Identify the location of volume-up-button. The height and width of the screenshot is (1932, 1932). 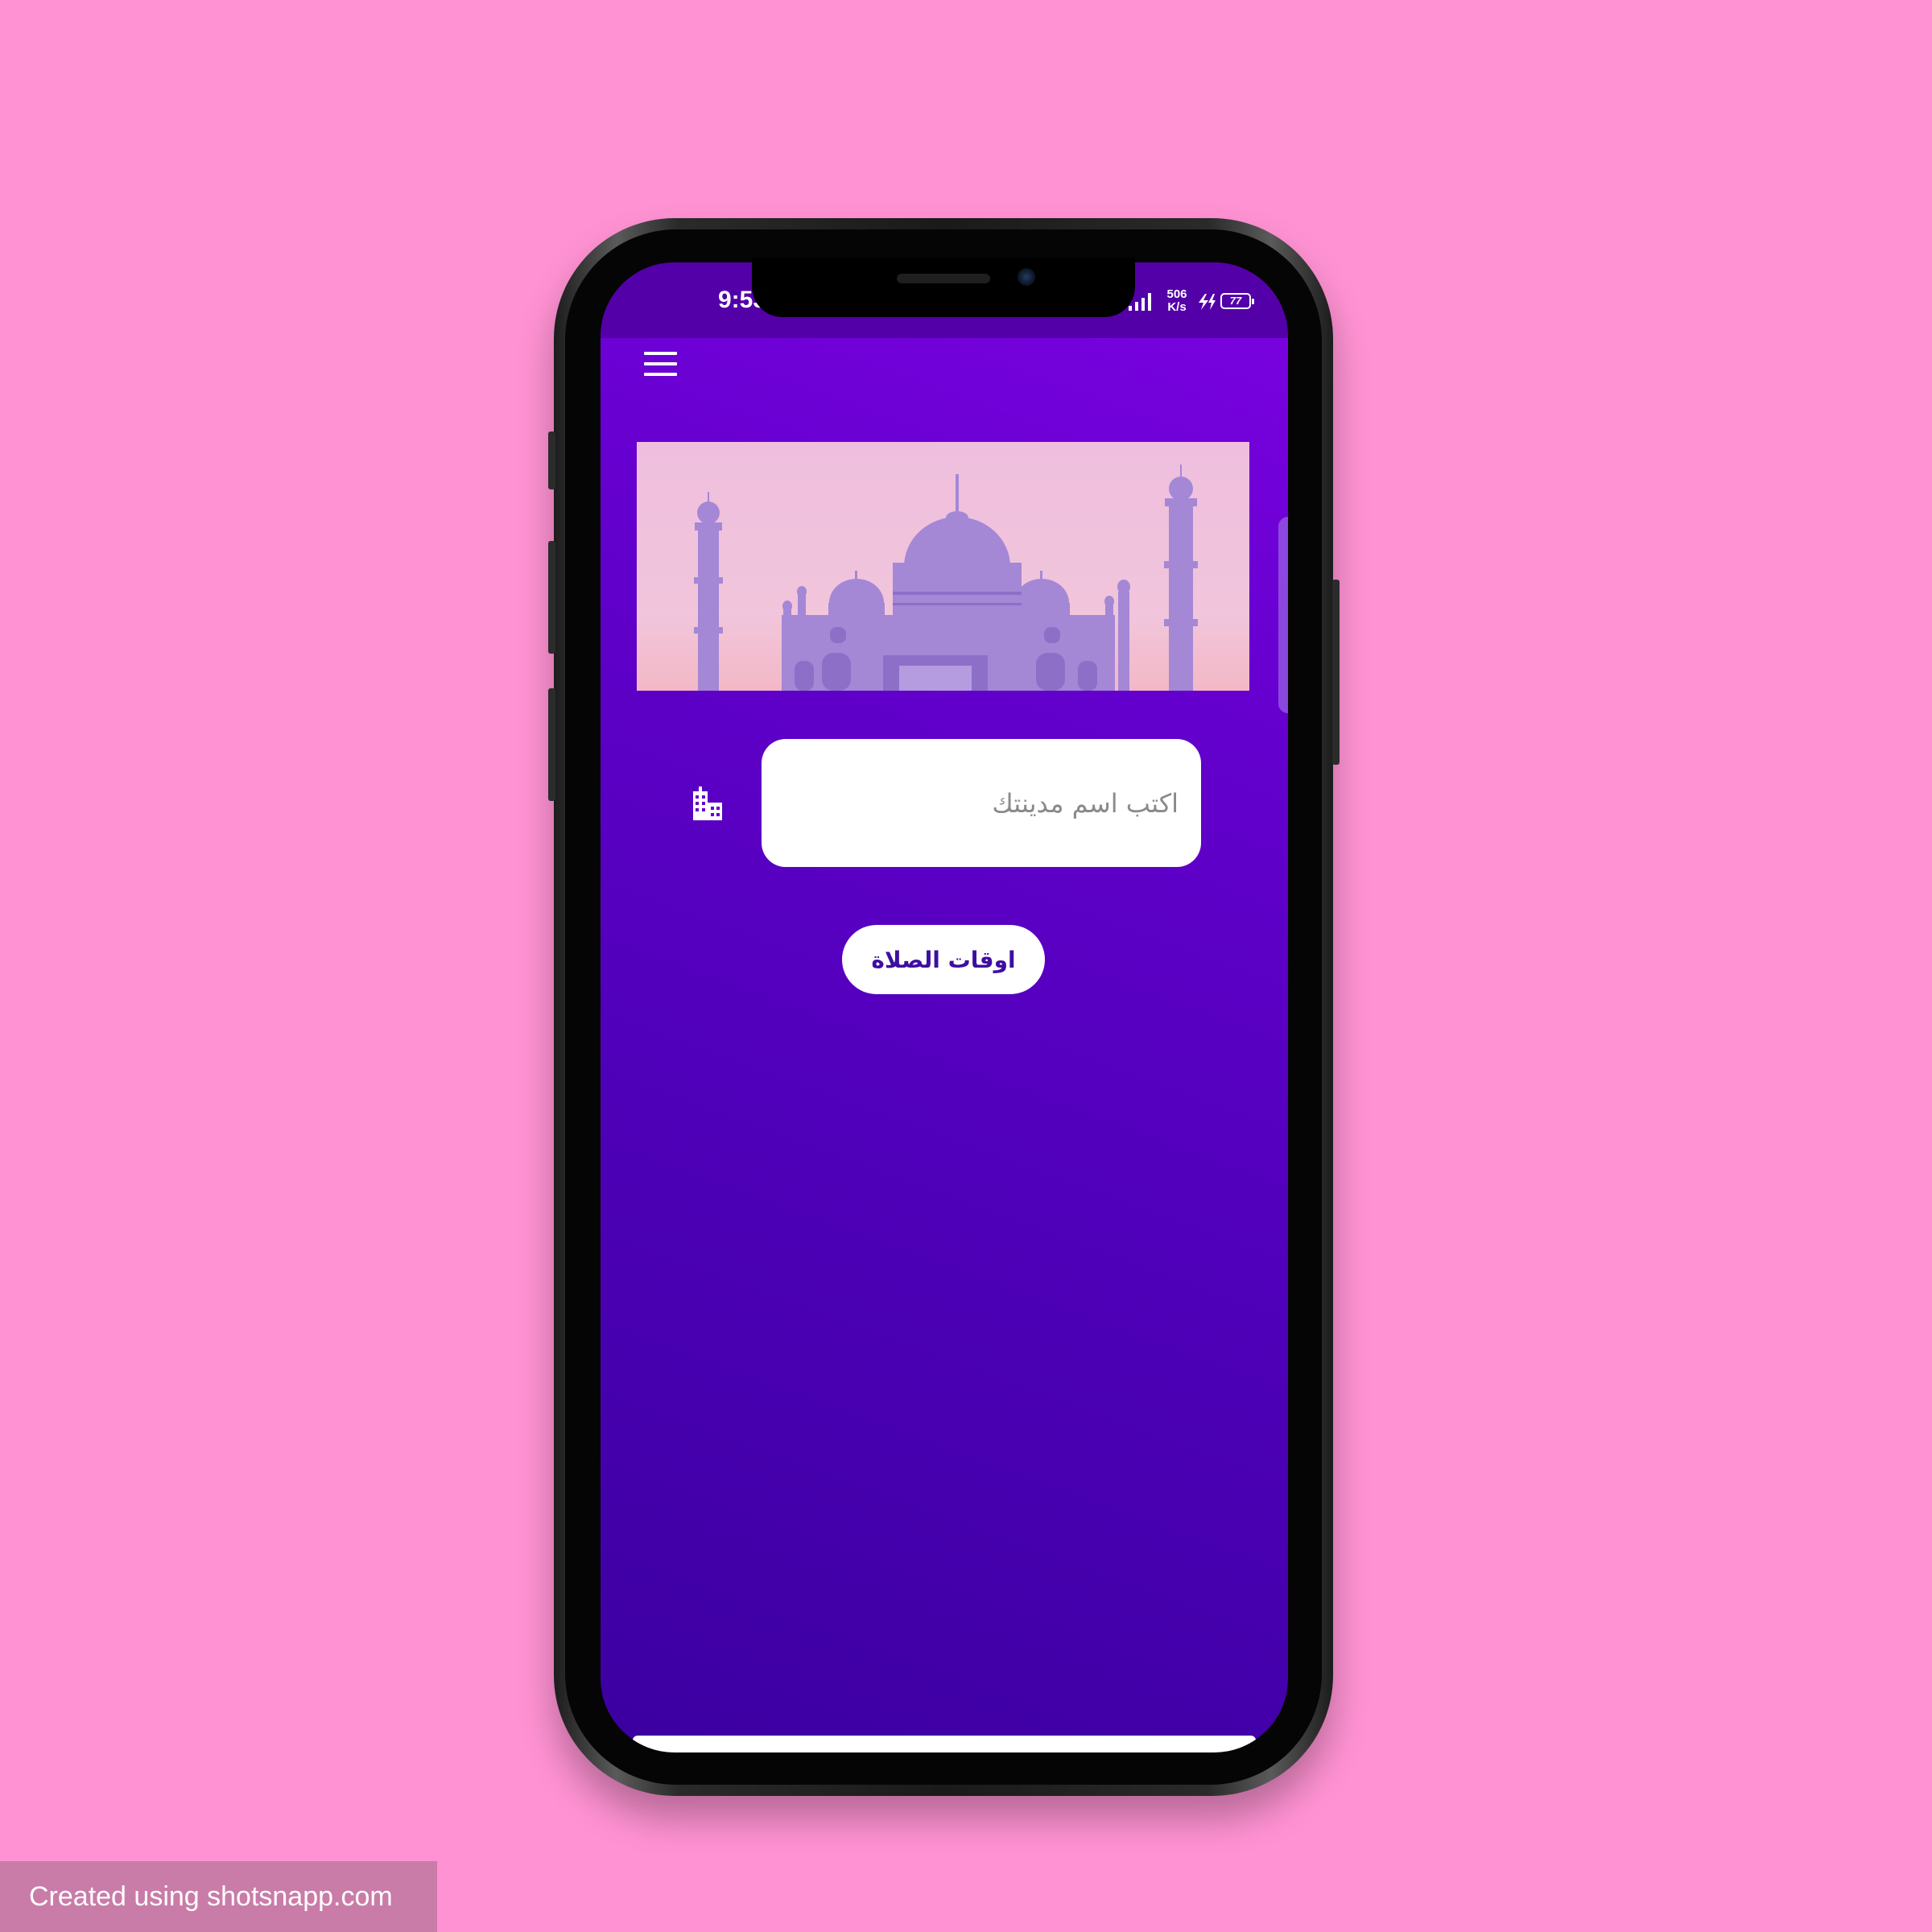
(551, 597).